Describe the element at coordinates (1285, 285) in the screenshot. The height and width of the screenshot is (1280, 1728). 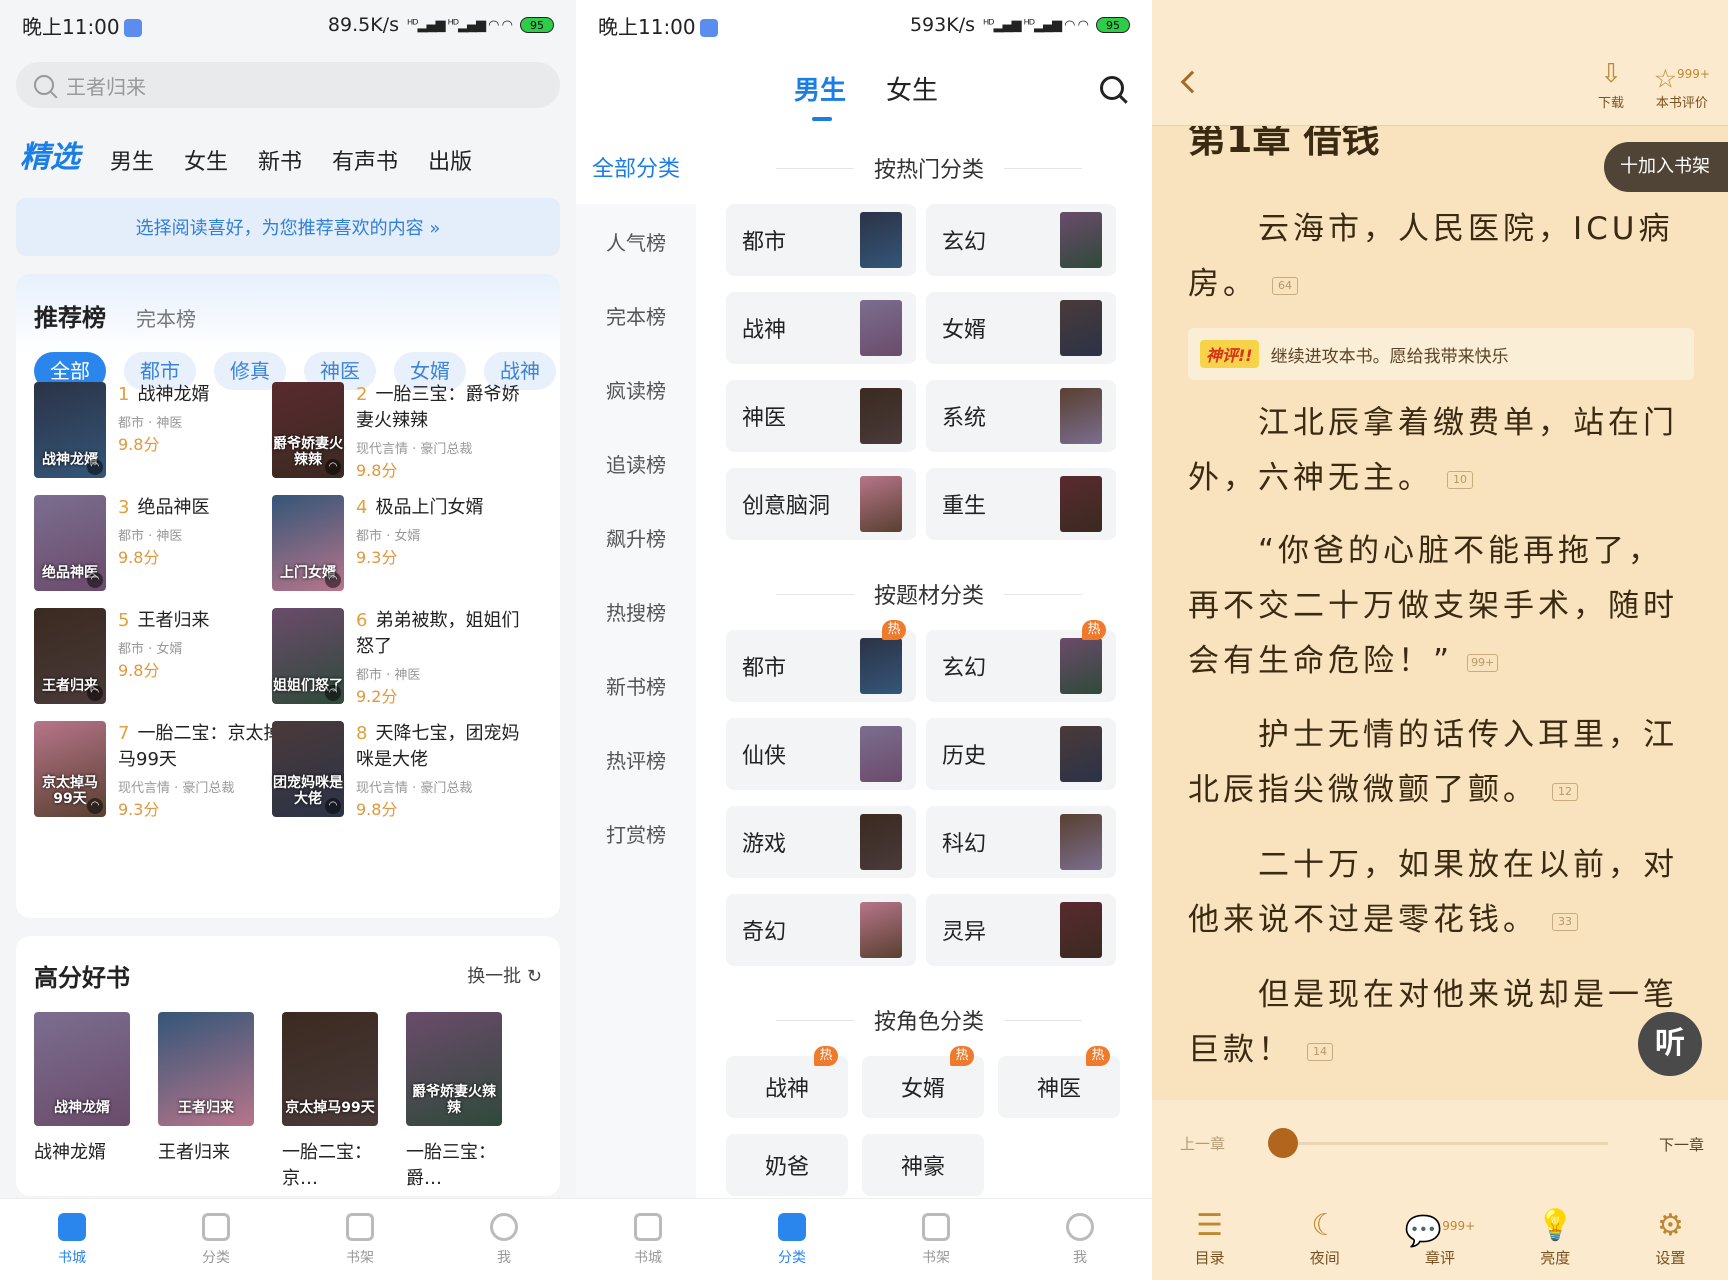
I see `comment-count: 64` at that location.